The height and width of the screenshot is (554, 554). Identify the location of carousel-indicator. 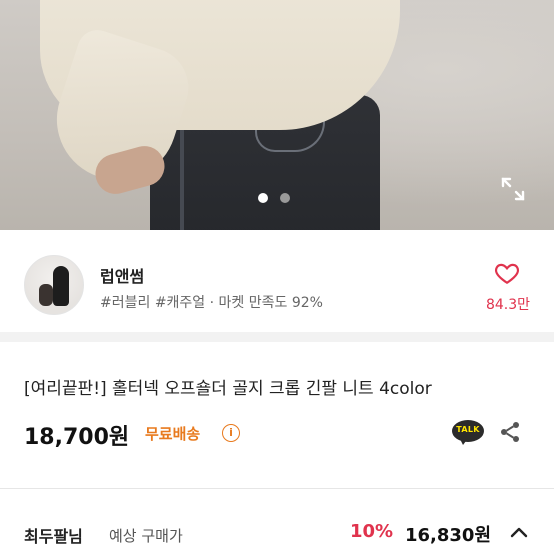
(274, 198).